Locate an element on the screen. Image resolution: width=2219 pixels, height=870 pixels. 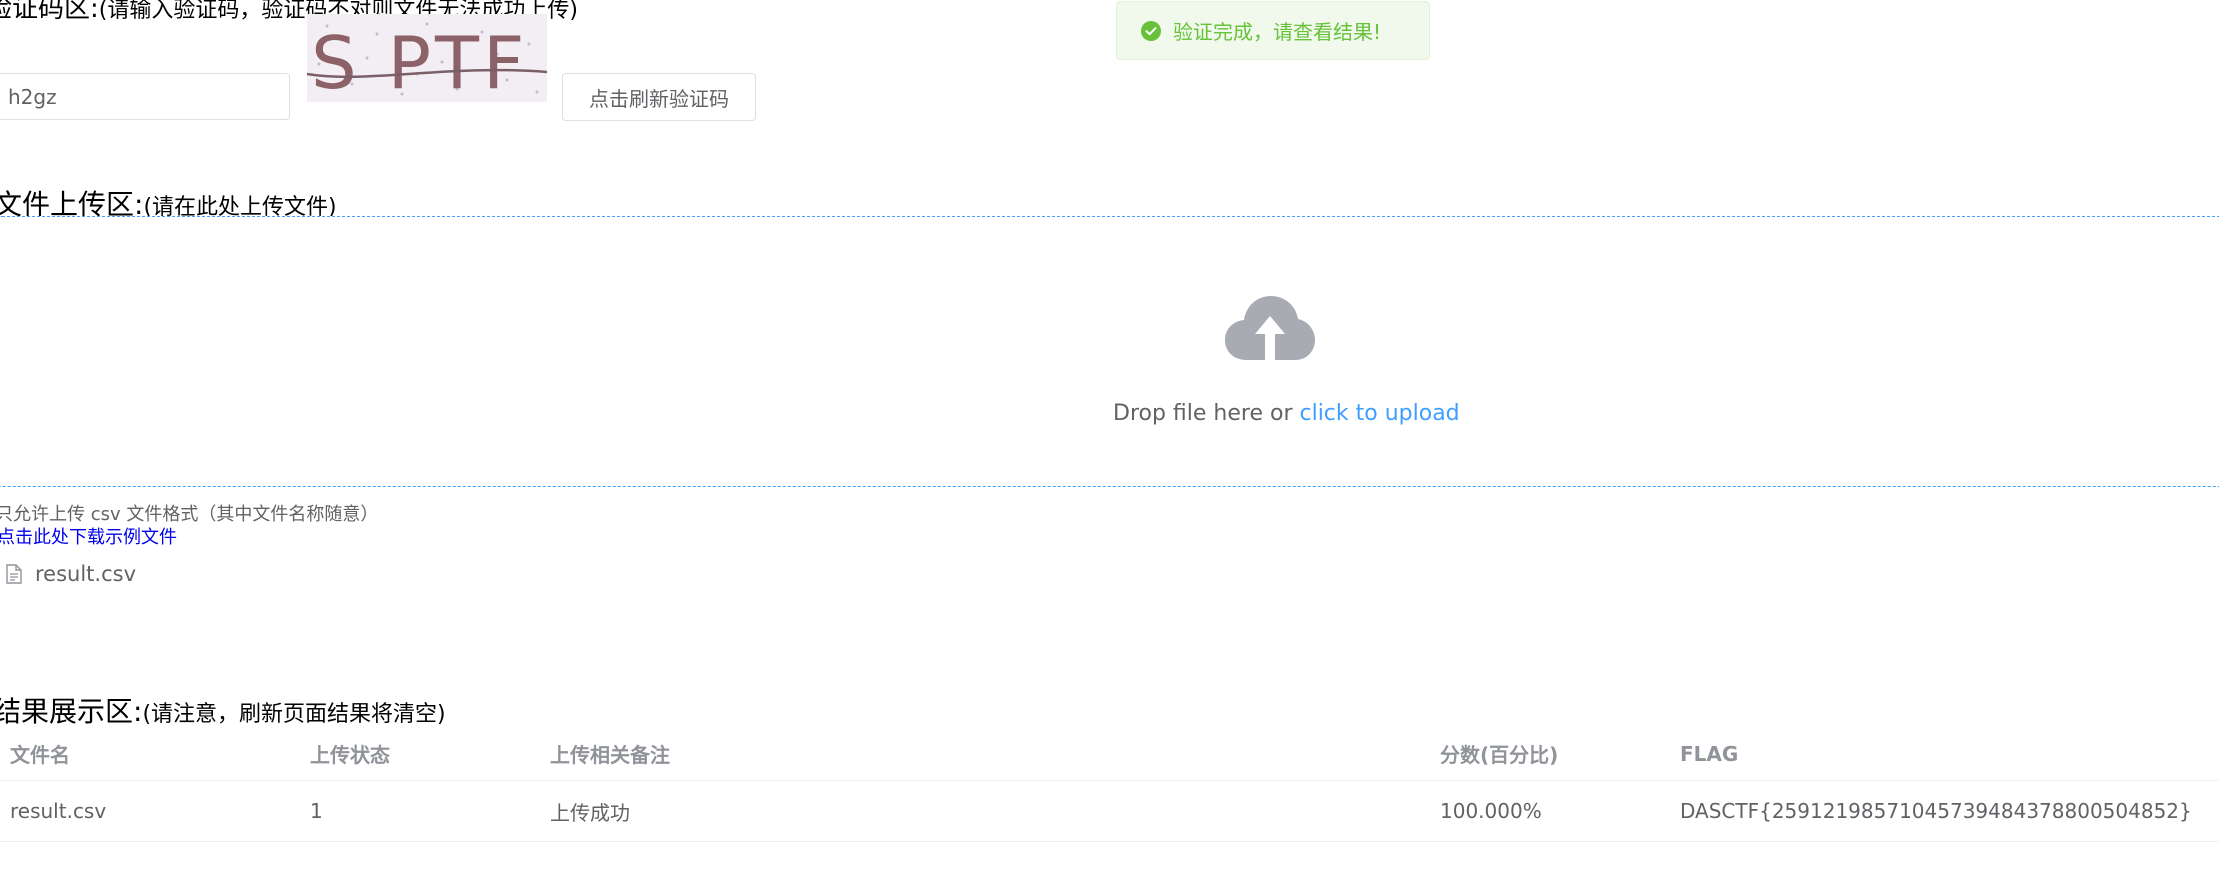
uploaded-file-name: result.csv is located at coordinates (86, 574).